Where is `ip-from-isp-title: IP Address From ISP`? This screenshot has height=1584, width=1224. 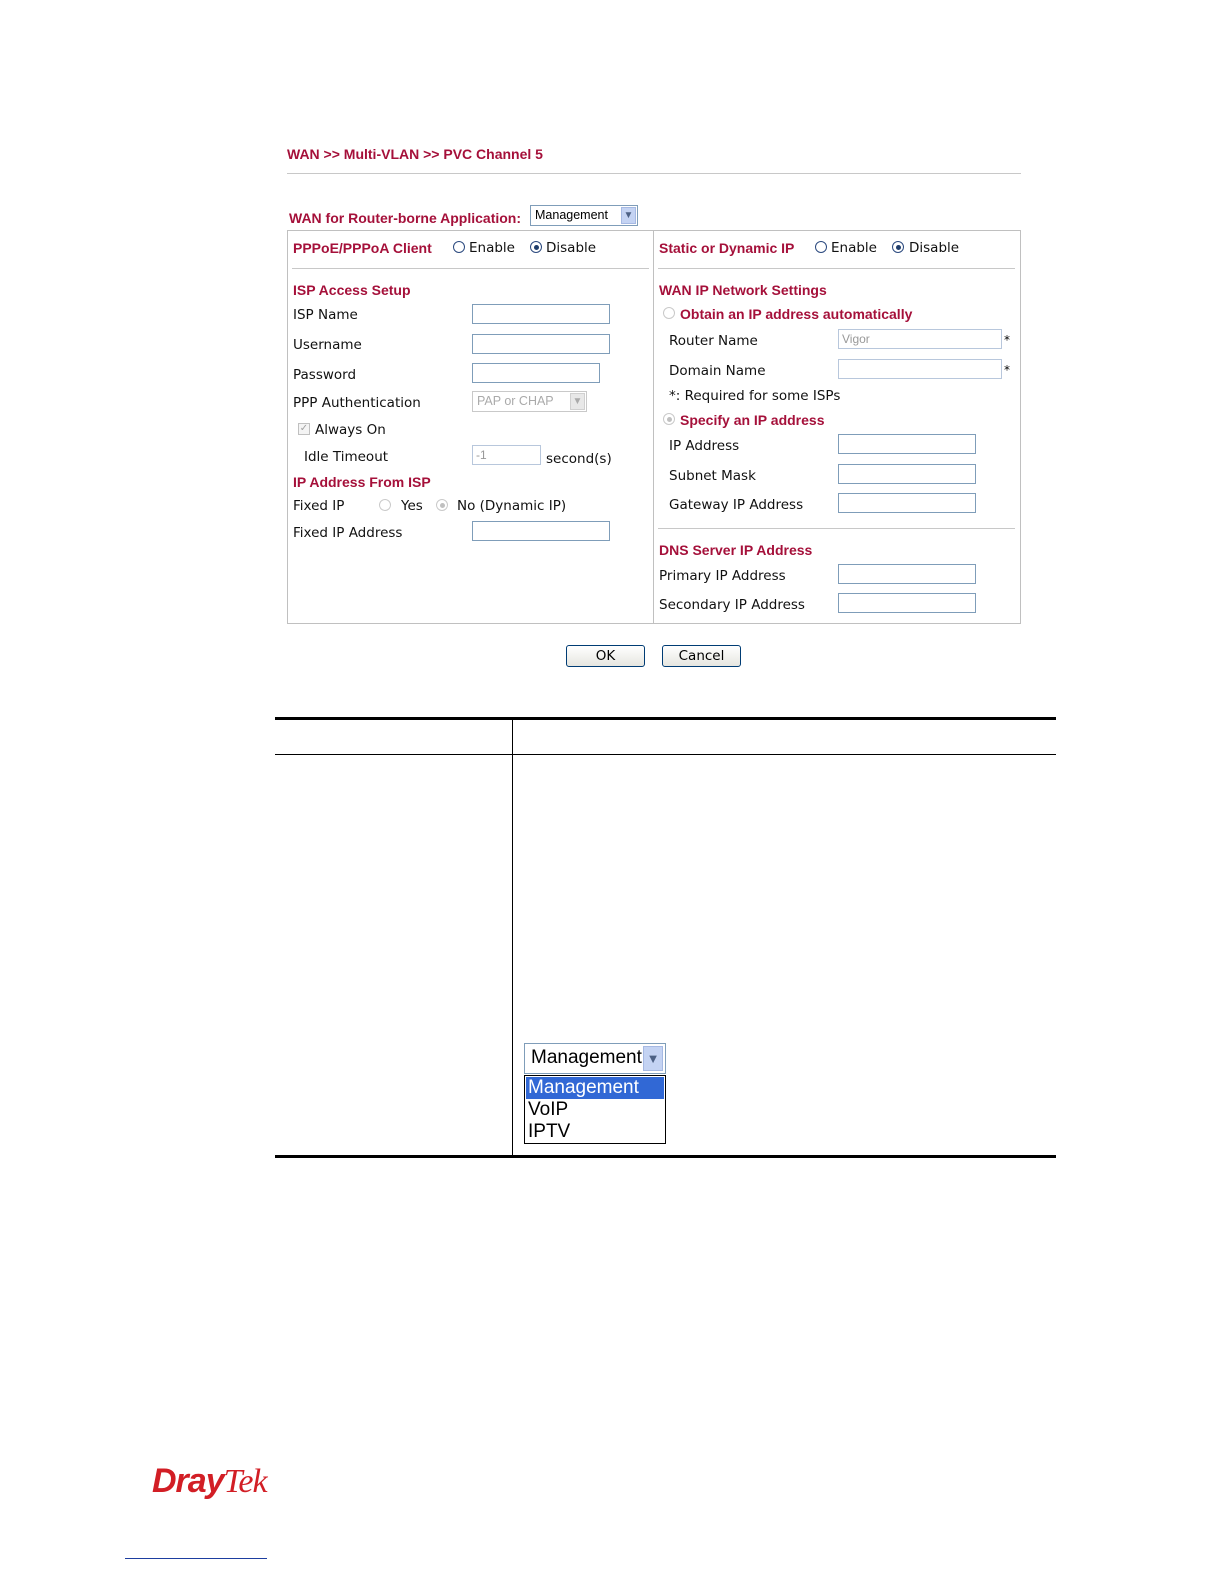 ip-from-isp-title: IP Address From ISP is located at coordinates (362, 482).